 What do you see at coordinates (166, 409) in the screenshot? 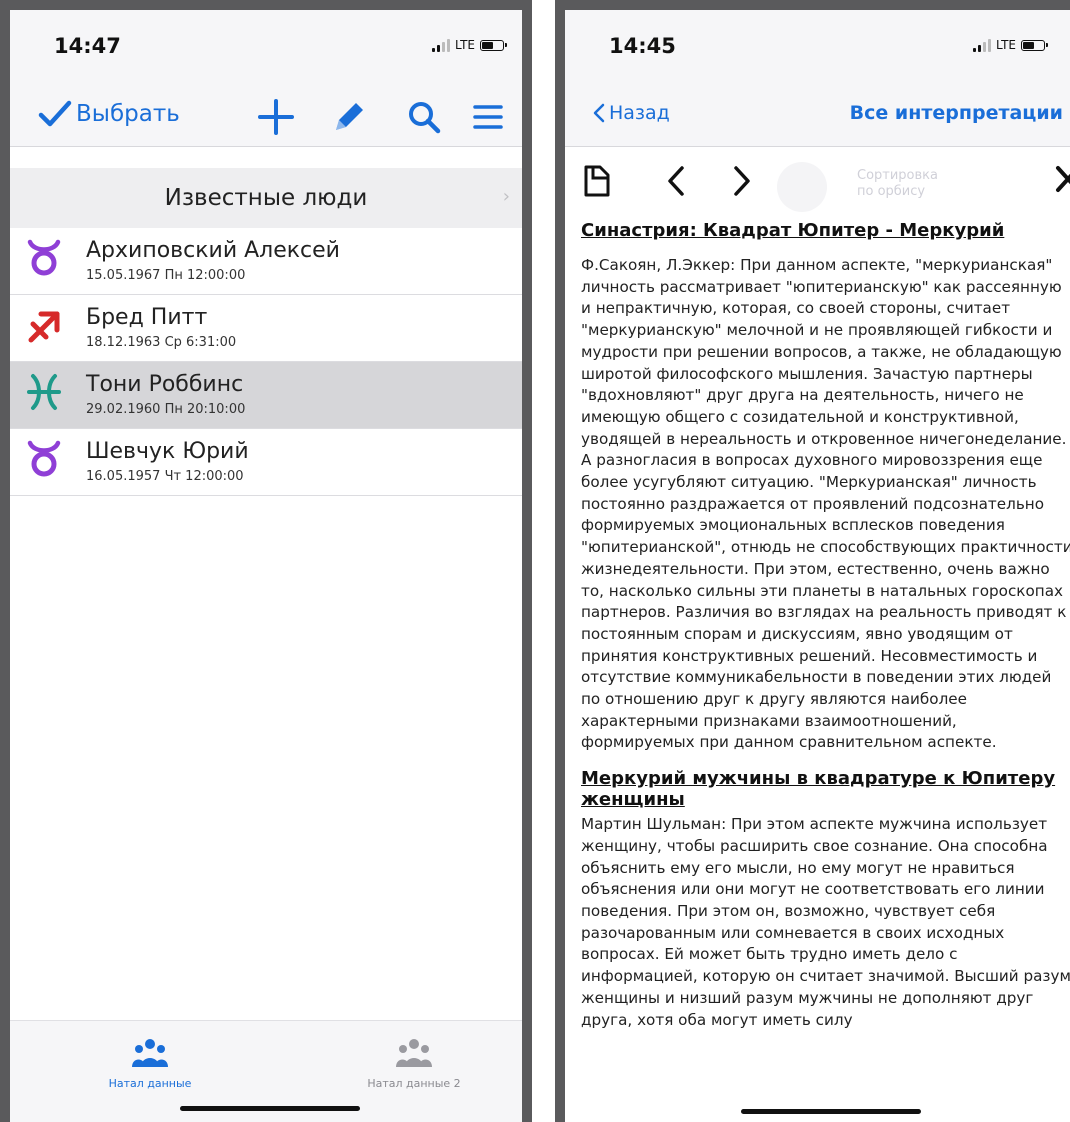
I see `person-birth-date: 29.02.1960 Пн 20:10:00` at bounding box center [166, 409].